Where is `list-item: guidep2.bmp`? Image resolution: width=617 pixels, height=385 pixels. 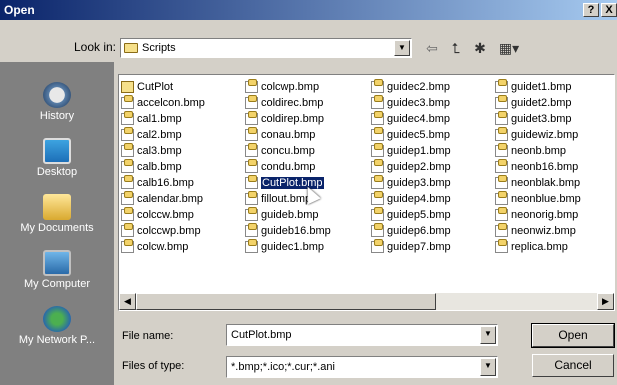 list-item: guidep2.bmp is located at coordinates (431, 167).